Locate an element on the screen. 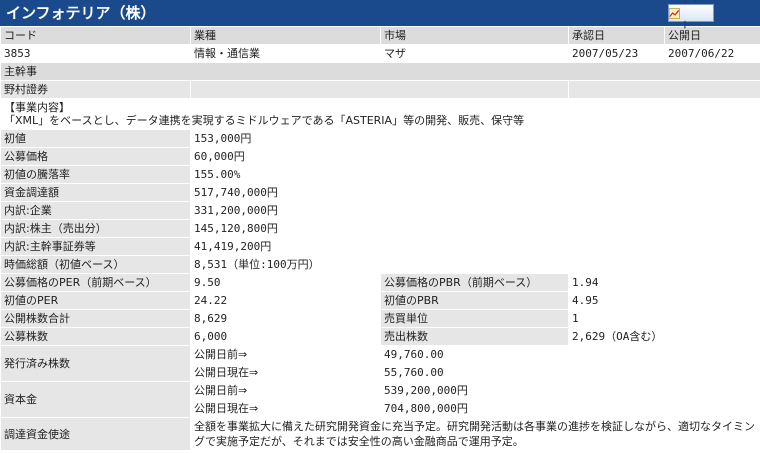 Image resolution: width=760 pixels, height=454 pixels. pair-row: 公募価格のPER（前期ベース） 9.50 公募価格のPBR（前期ベース） 1.94 is located at coordinates (380, 282).